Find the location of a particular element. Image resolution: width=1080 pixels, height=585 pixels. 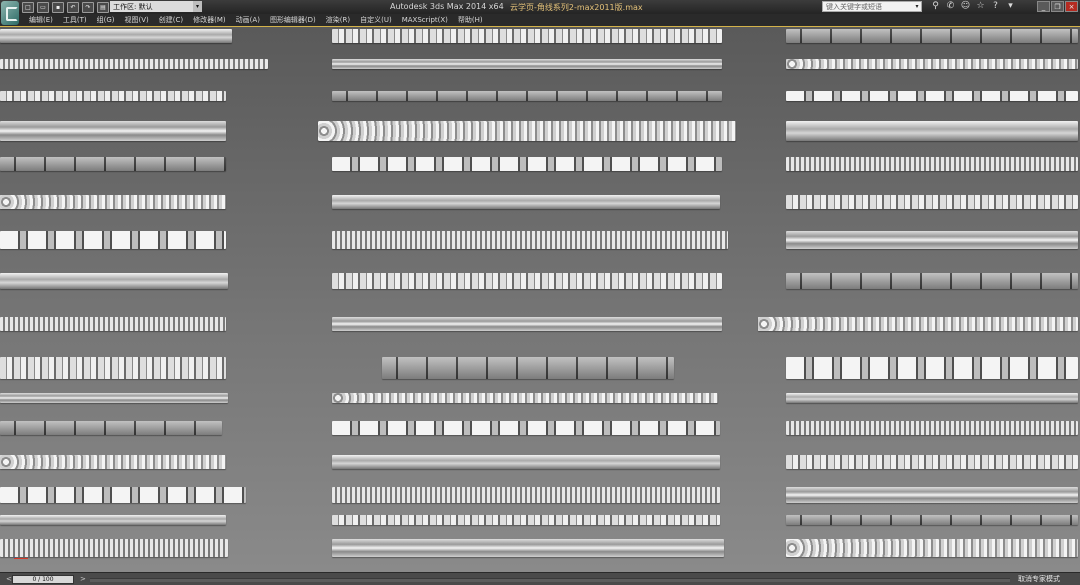

app-title: Autodesk 3ds Max 2014 x64 is located at coordinates (447, 6).